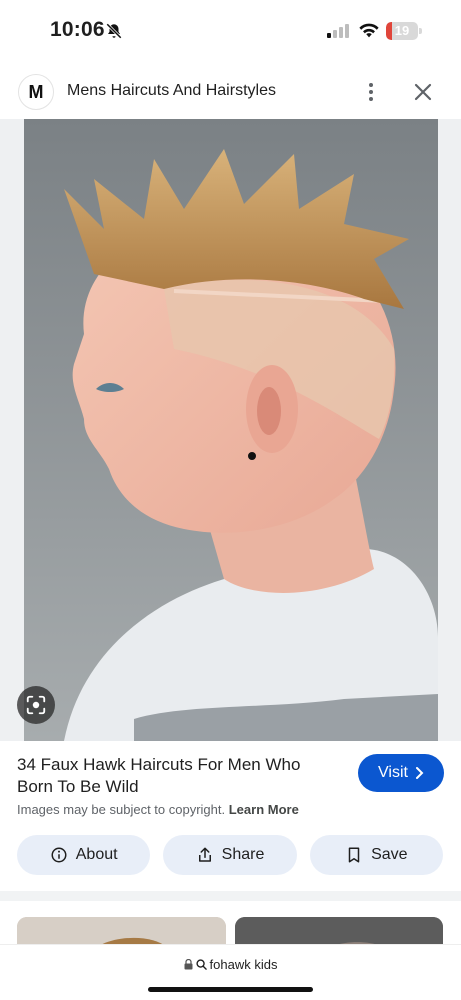 This screenshot has height=1000, width=461. I want to click on status-bar: 10:06 19, so click(230, 31).